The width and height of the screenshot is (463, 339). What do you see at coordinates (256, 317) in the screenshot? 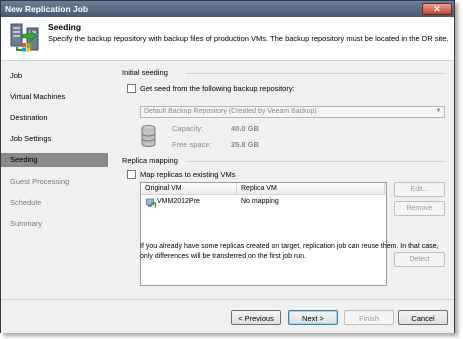
I see `previous-button: < Previous` at bounding box center [256, 317].